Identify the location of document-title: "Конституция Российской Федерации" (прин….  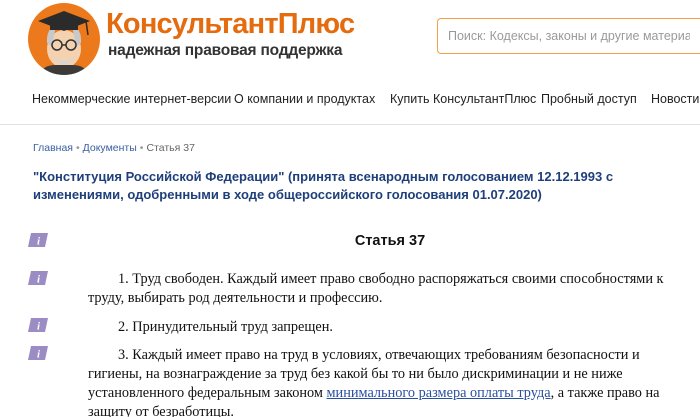
(323, 185).